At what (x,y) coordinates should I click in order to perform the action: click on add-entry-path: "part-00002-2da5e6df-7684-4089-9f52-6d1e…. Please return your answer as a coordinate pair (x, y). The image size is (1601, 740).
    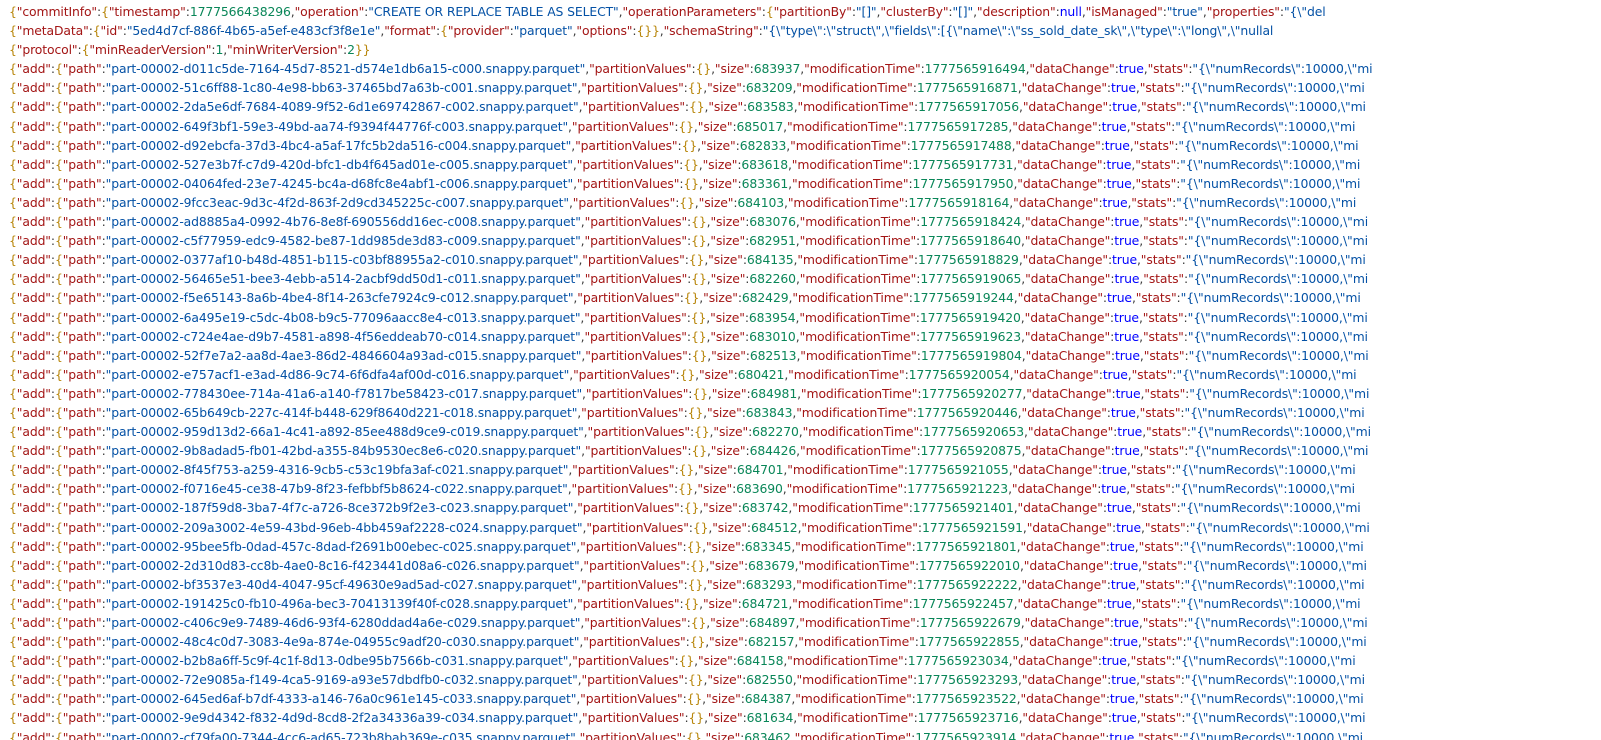
    Looking at the image, I should click on (342, 107).